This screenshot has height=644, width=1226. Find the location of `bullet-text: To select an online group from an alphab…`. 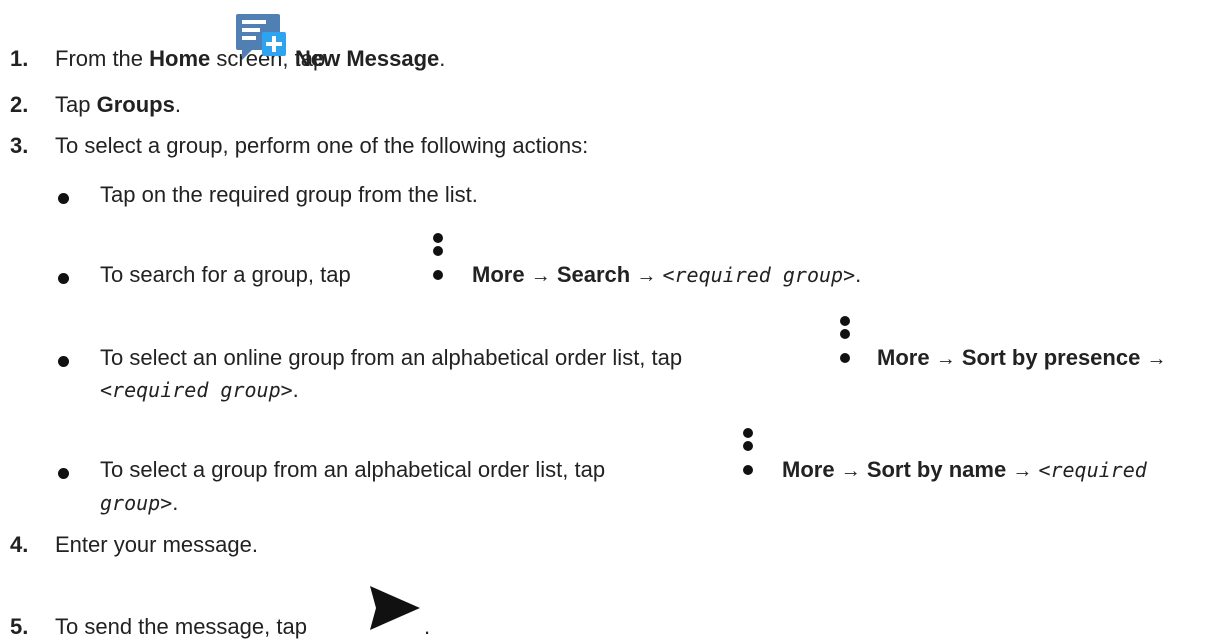

bullet-text: To select an online group from an alphab… is located at coordinates (391, 357).